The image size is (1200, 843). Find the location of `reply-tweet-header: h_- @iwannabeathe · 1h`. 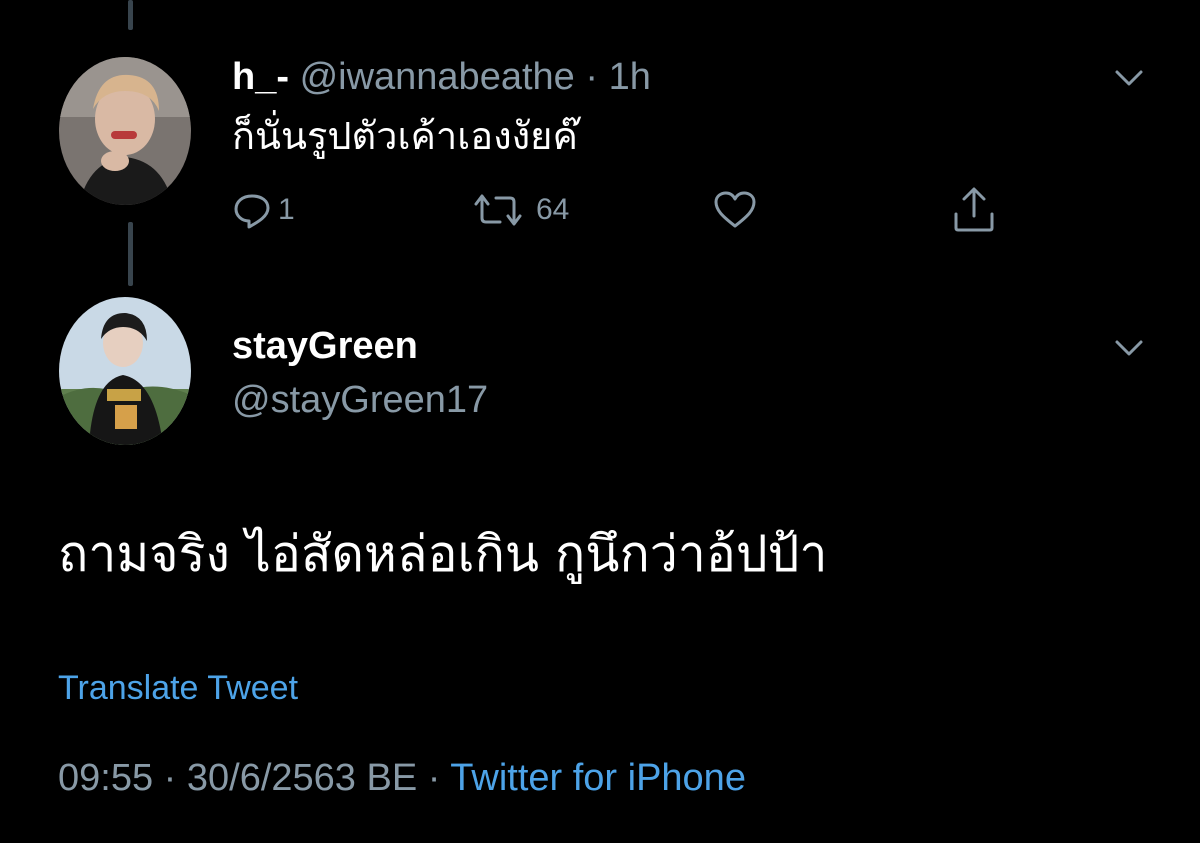

reply-tweet-header: h_- @iwannabeathe · 1h is located at coordinates (441, 77).